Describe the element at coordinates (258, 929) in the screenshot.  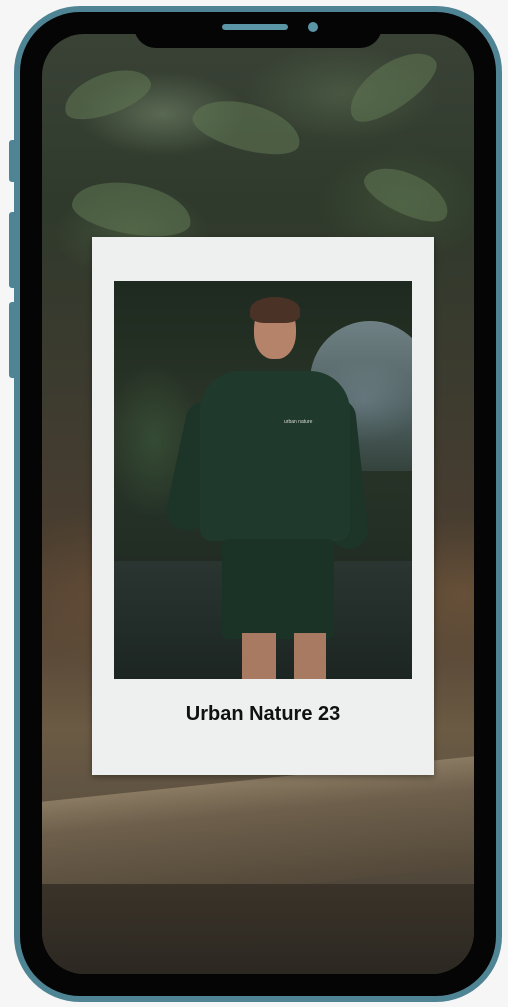
I see `background-ground` at that location.